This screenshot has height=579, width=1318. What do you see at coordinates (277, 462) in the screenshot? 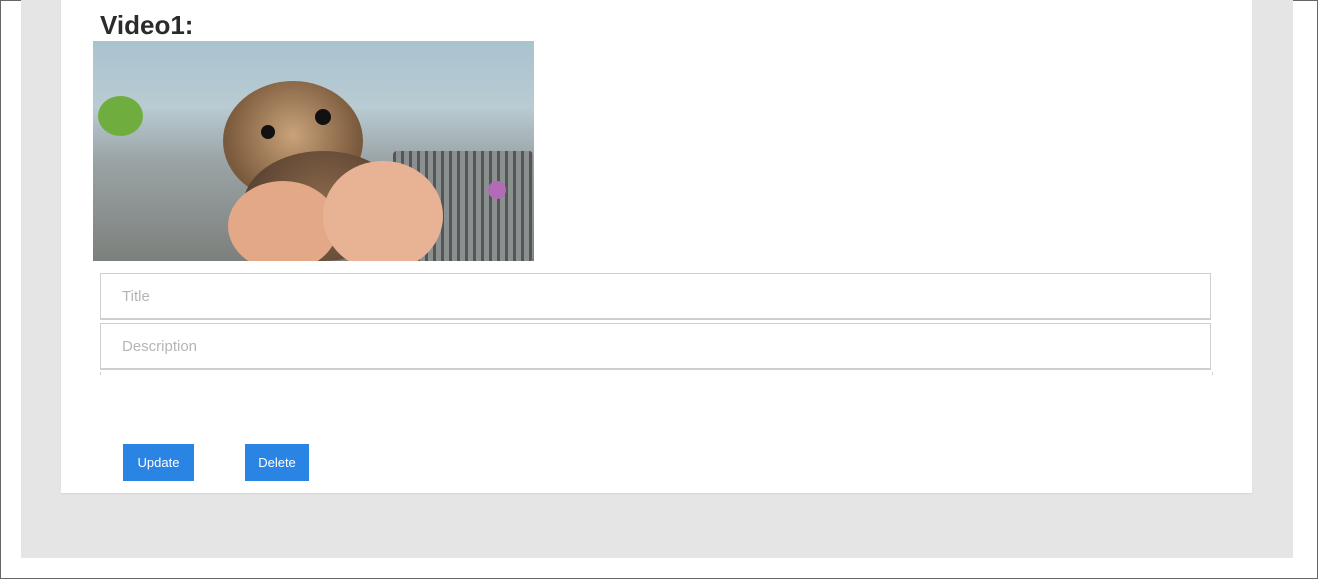
I see `delete-button: Delete` at bounding box center [277, 462].